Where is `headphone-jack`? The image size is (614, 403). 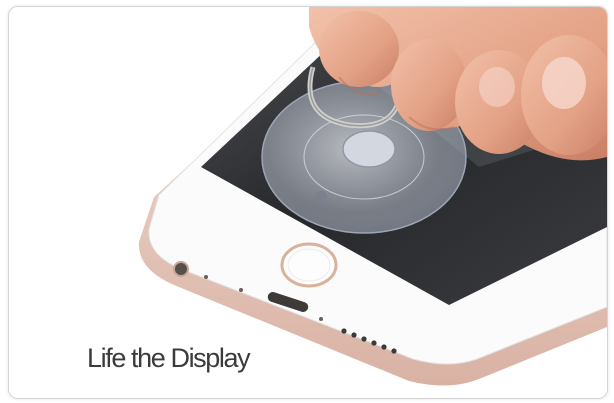
headphone-jack is located at coordinates (181, 269).